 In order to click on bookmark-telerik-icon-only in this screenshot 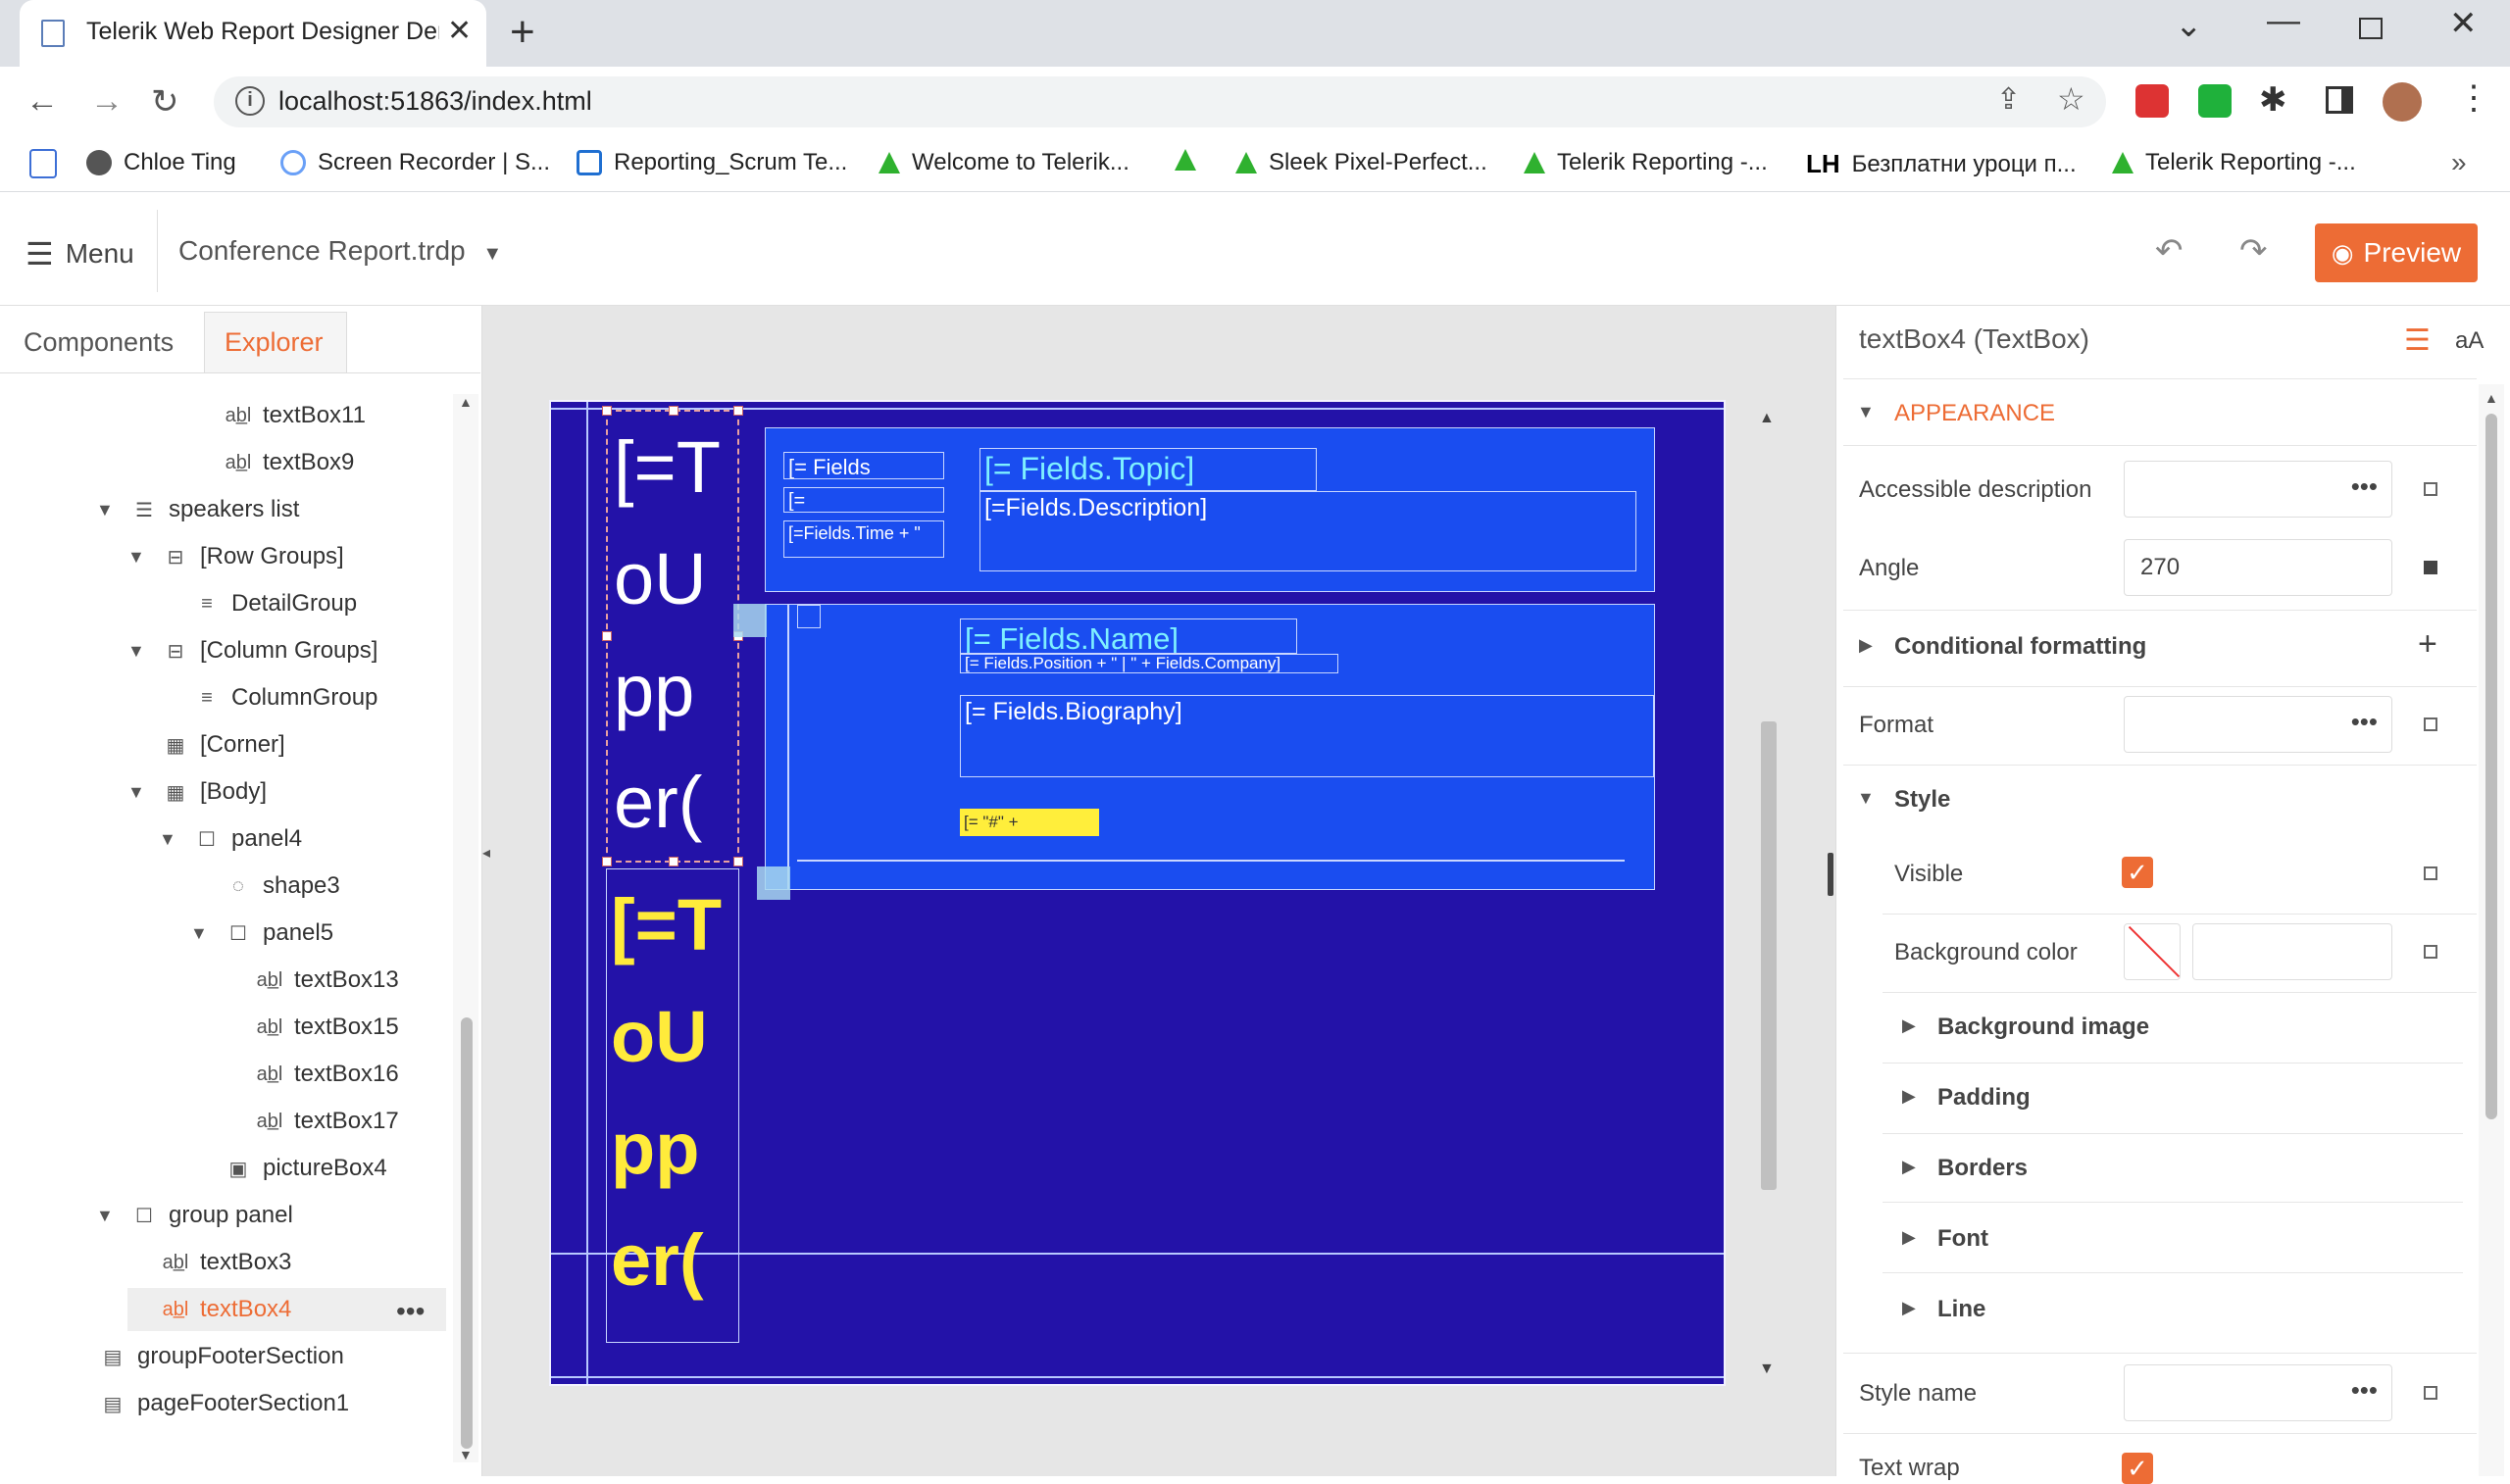, I will do `click(1185, 160)`.